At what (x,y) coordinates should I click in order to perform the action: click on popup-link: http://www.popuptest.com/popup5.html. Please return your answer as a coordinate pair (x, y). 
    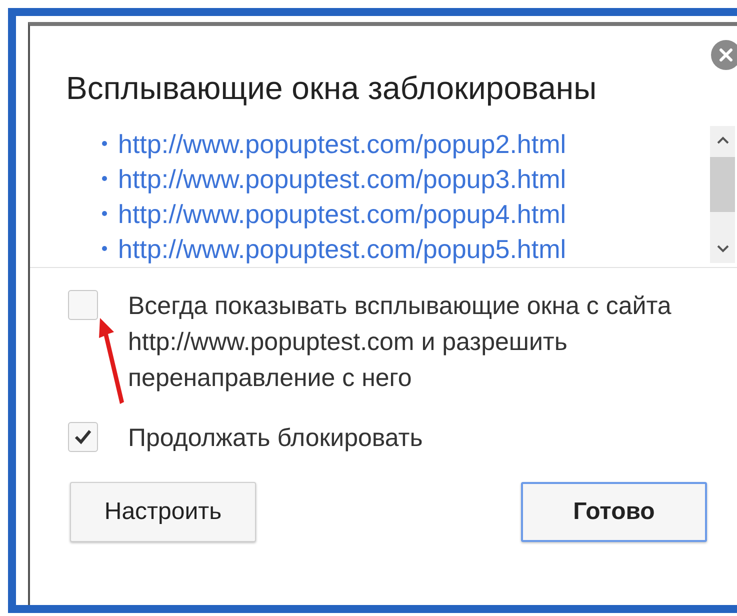
    Looking at the image, I should click on (342, 249).